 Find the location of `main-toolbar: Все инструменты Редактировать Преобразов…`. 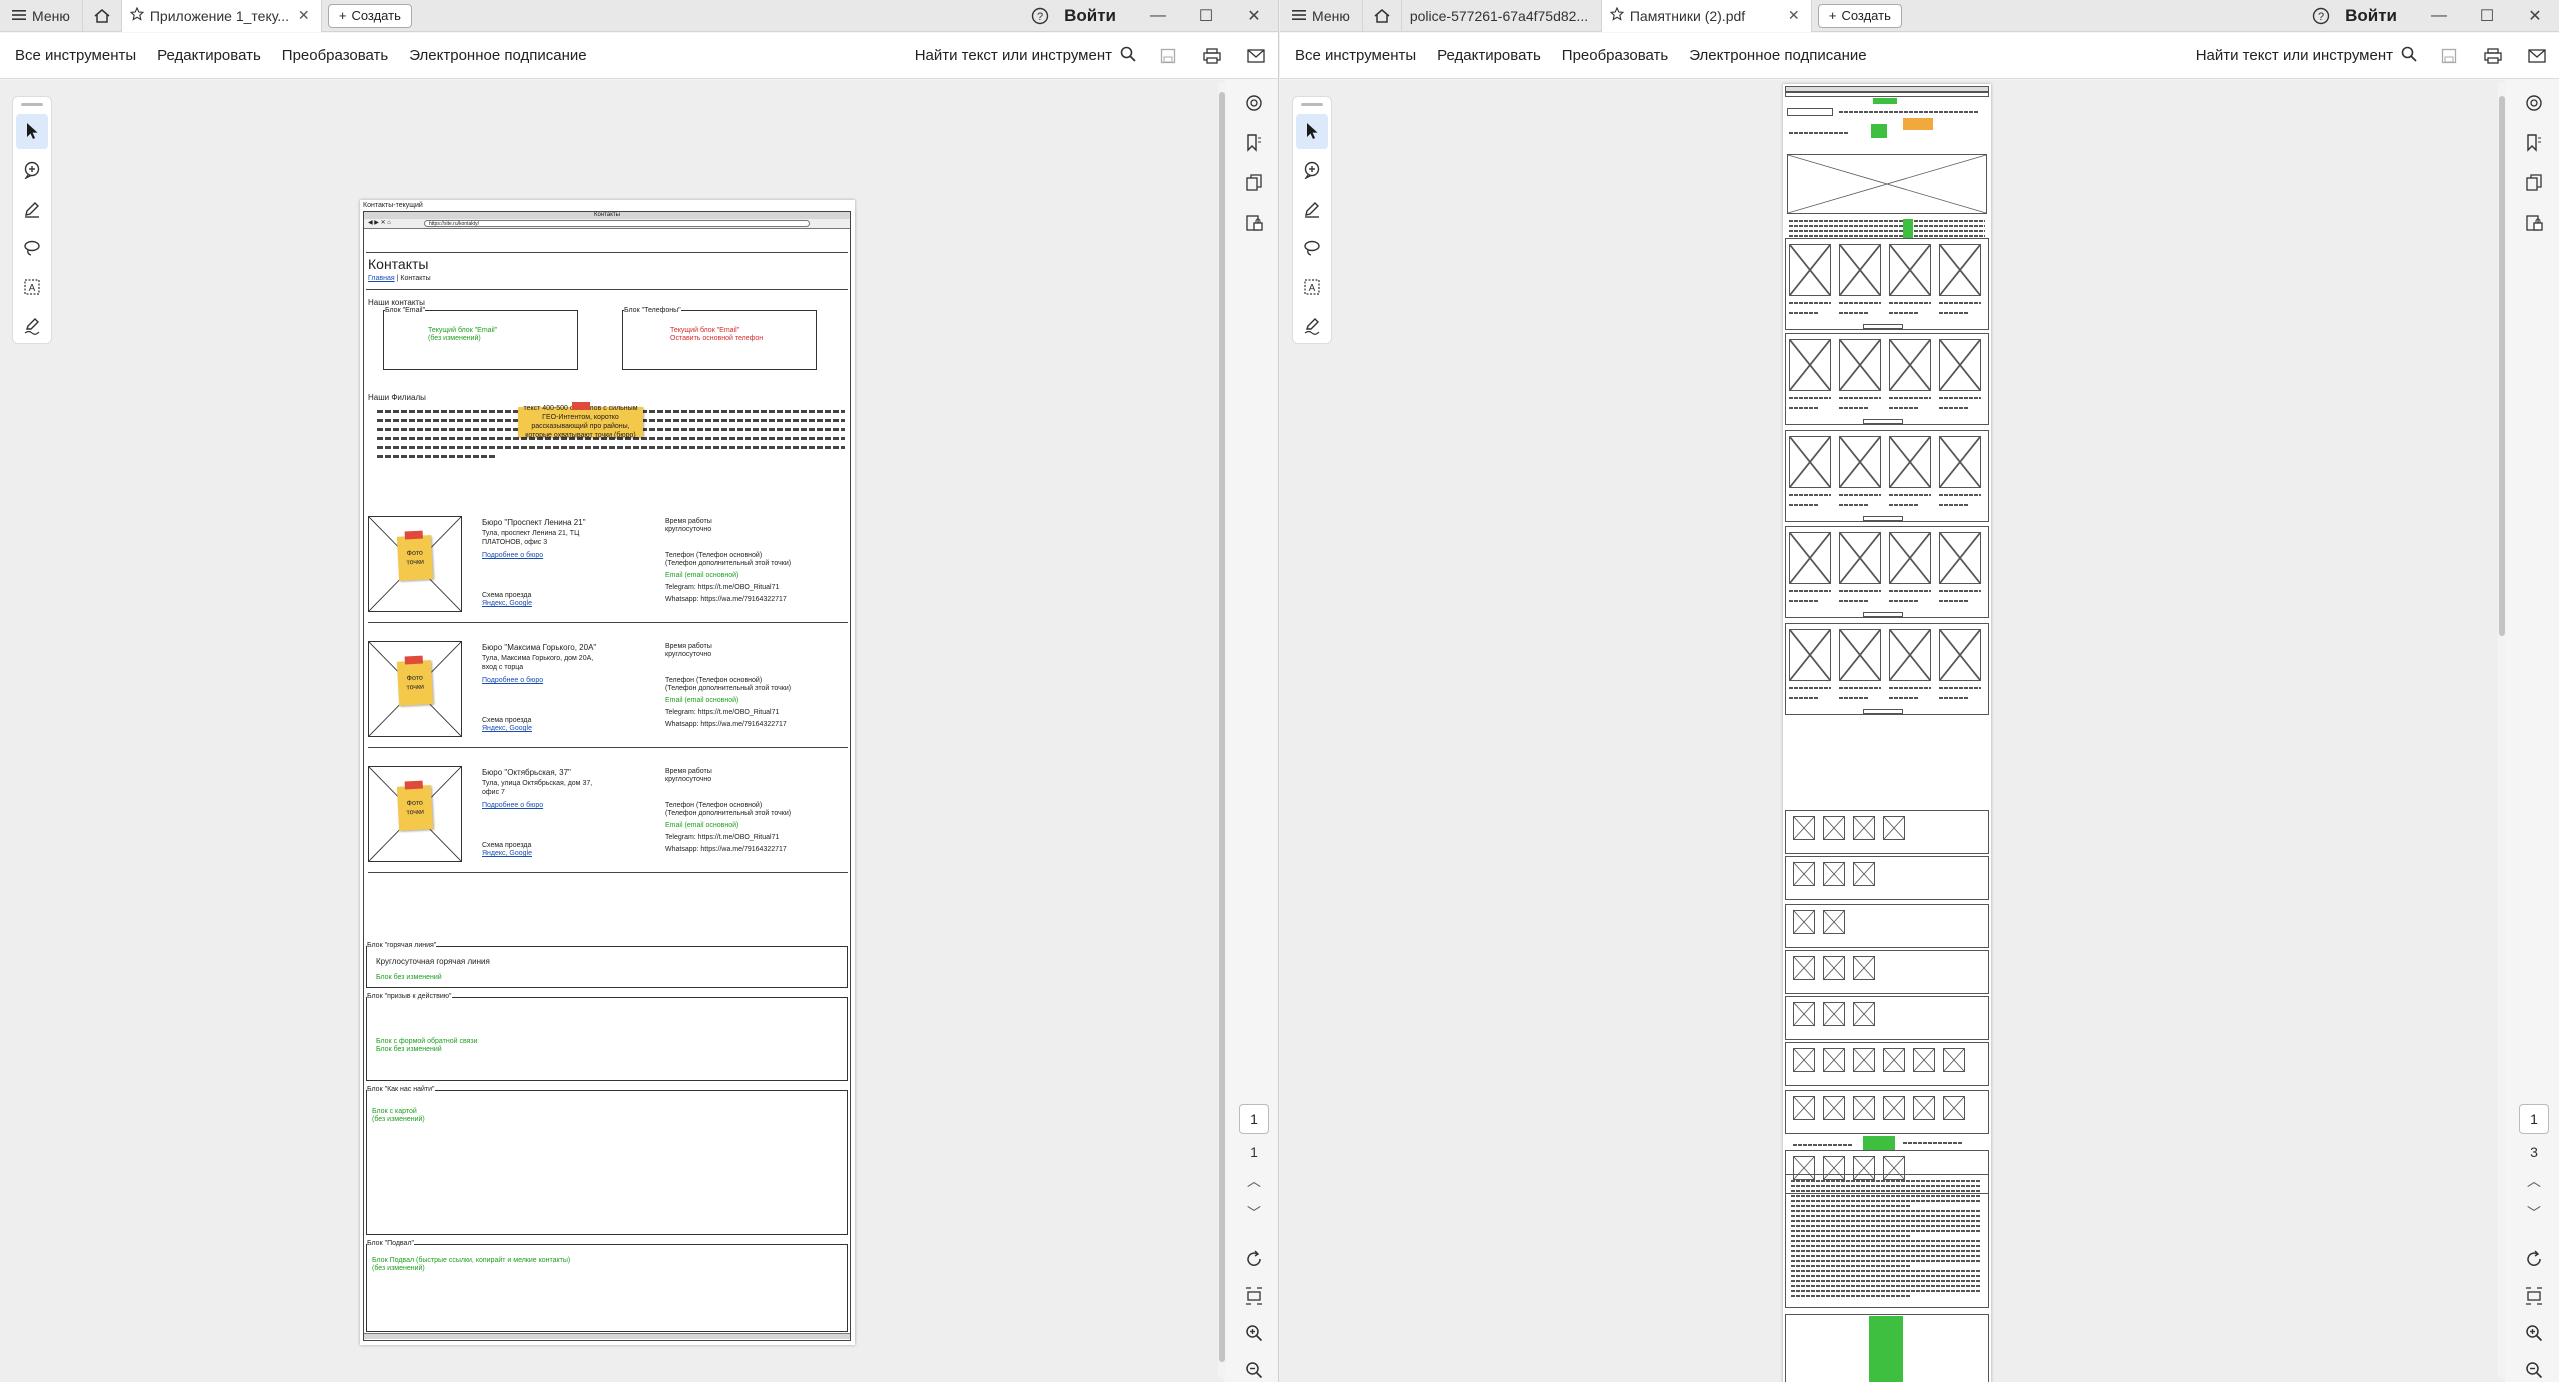

main-toolbar: Все инструменты Редактировать Преобразов… is located at coordinates (1919, 56).